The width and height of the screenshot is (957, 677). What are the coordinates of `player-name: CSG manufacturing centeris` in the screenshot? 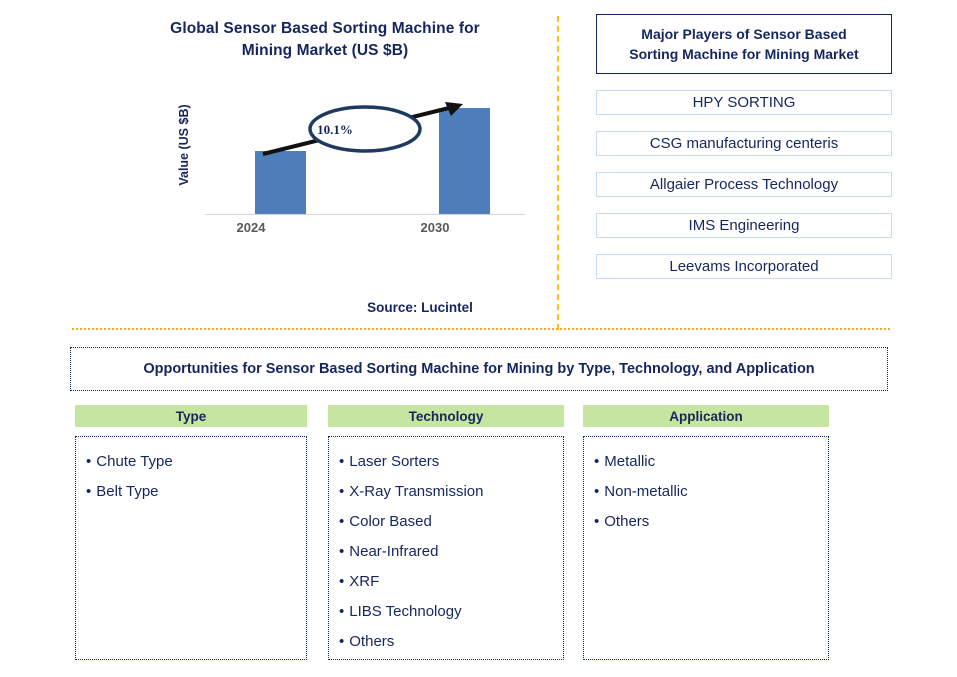 It's located at (744, 143).